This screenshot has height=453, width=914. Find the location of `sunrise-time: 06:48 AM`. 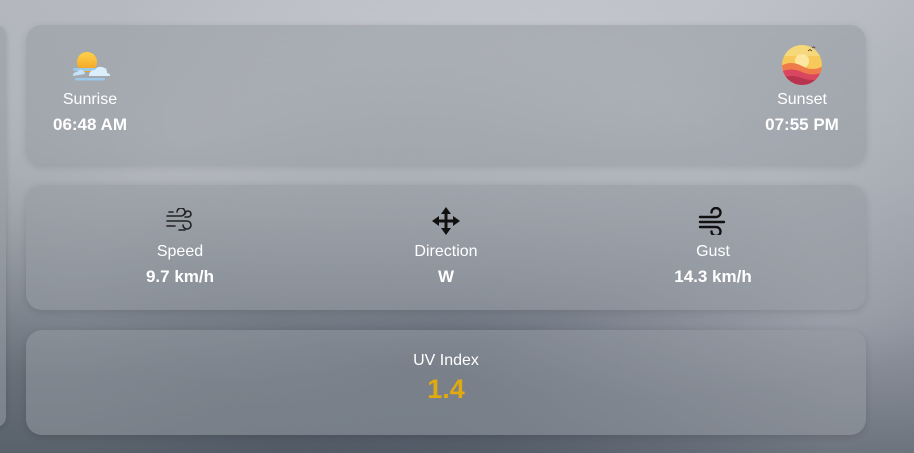

sunrise-time: 06:48 AM is located at coordinates (89, 124).